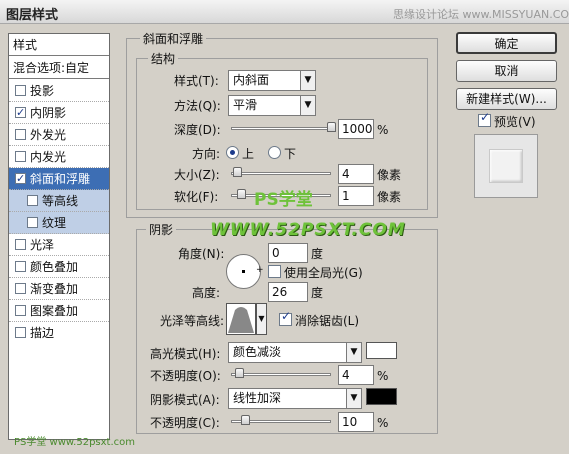  Describe the element at coordinates (327, 321) in the screenshot. I see `anti-alias-label: 消除锯齿(L)` at that location.